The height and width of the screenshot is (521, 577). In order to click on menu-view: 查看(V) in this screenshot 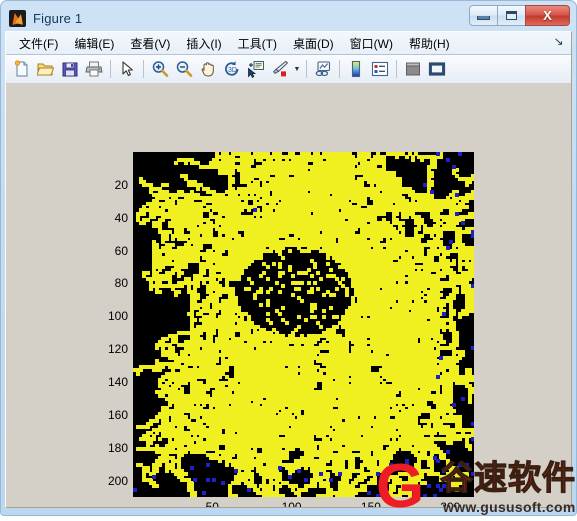, I will do `click(150, 43)`.